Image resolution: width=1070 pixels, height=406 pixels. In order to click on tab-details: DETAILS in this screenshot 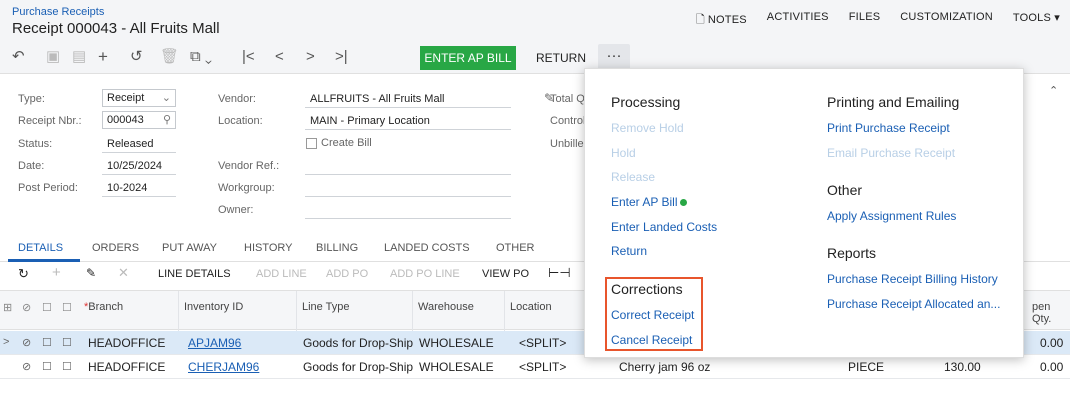, I will do `click(40, 248)`.